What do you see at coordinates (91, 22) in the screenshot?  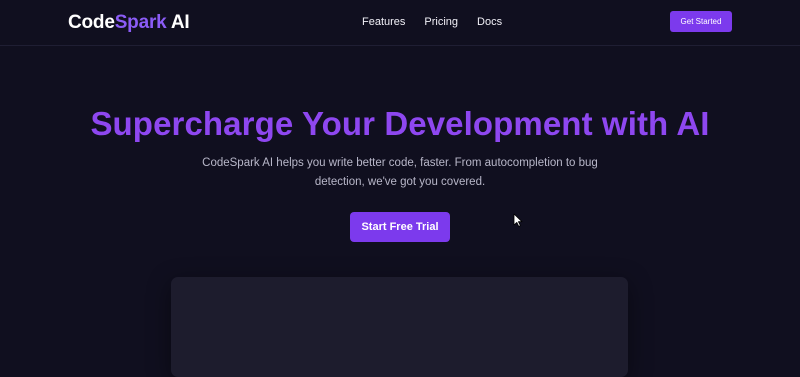 I see `logo-text-code: Code` at bounding box center [91, 22].